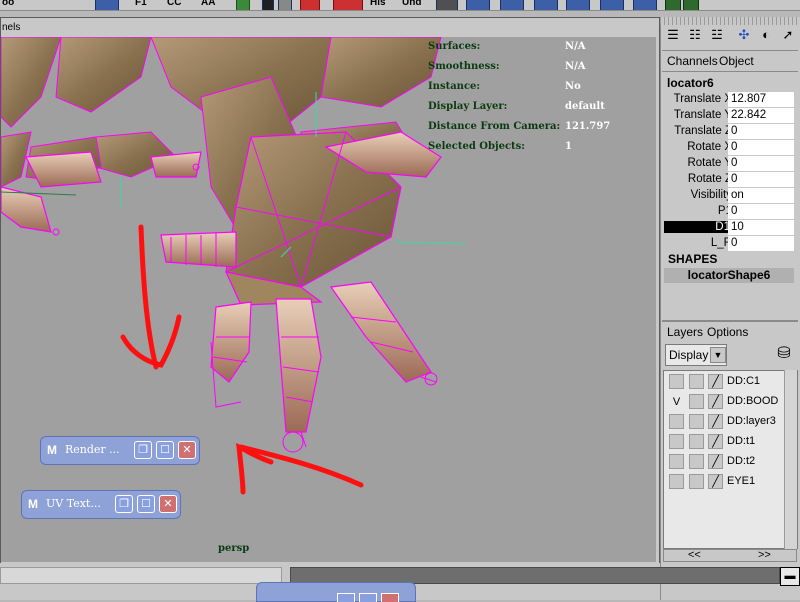 The height and width of the screenshot is (602, 800). Describe the element at coordinates (285, 5) in the screenshot. I see `toolbar-vertex-icon` at that location.